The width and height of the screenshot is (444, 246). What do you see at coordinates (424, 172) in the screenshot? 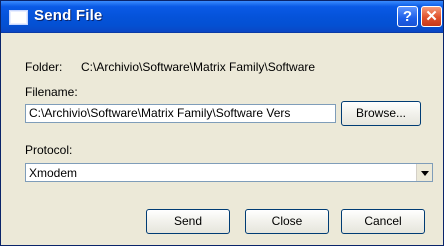
I see `chevron-down-icon` at bounding box center [424, 172].